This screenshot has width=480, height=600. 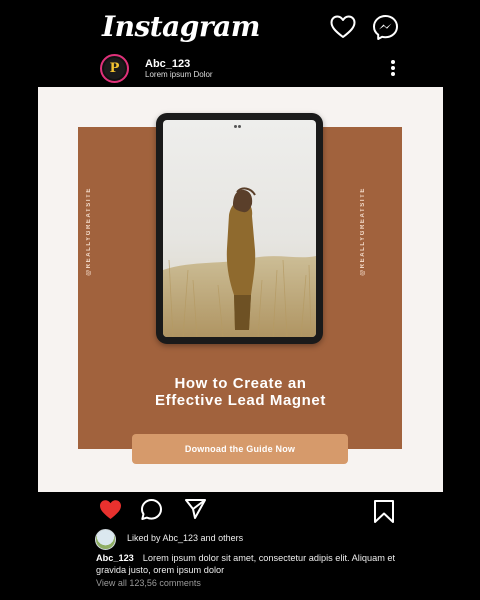 I want to click on side-handle-right: @REALLYGREATSITE, so click(x=363, y=231).